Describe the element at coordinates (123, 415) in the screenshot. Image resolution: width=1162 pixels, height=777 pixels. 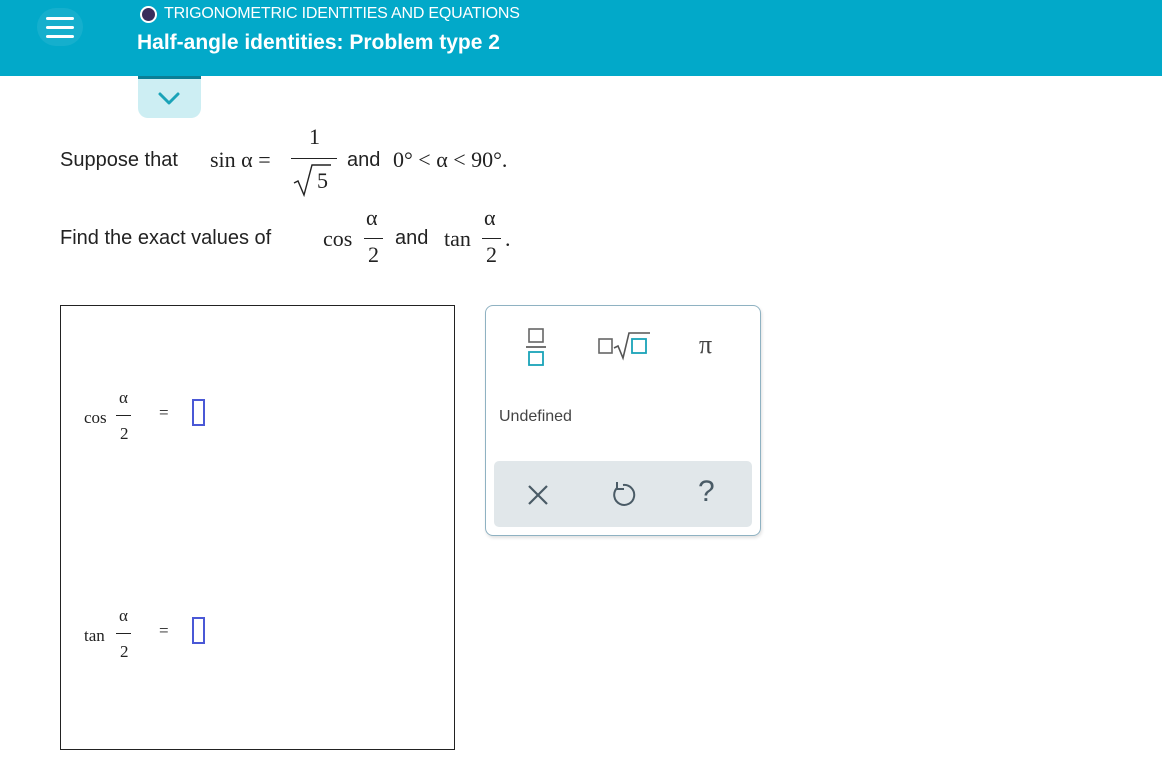
I see `answer-cos-frac-bar` at that location.